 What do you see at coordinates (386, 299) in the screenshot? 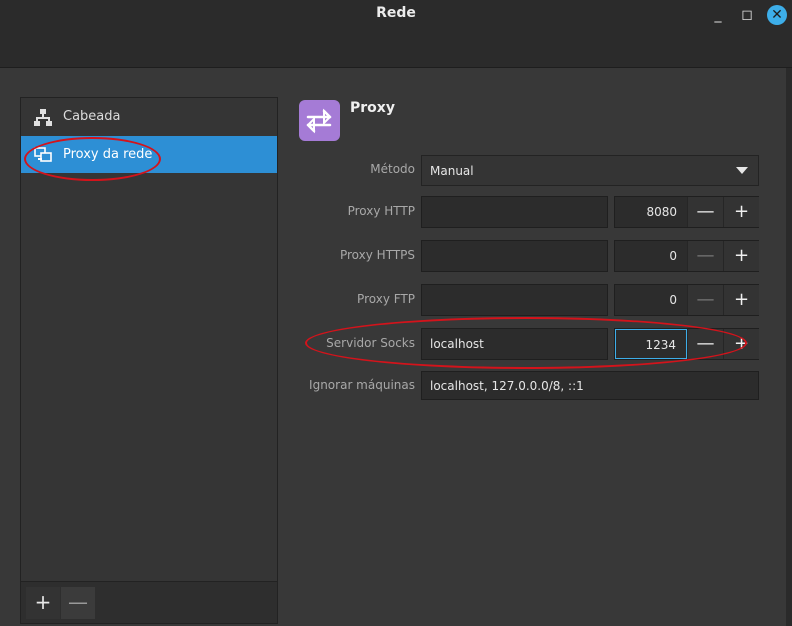
I see `ftp-label: Proxy FTP` at bounding box center [386, 299].